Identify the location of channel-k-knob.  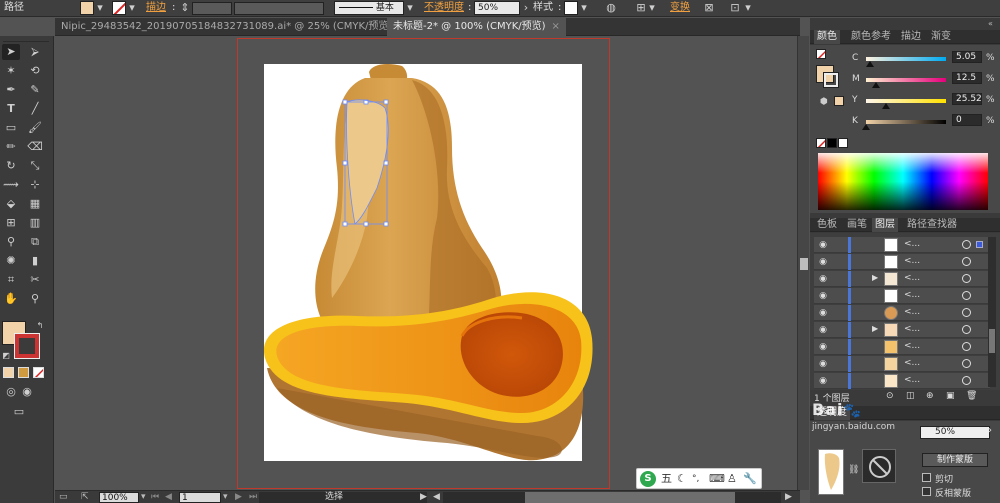
(866, 127).